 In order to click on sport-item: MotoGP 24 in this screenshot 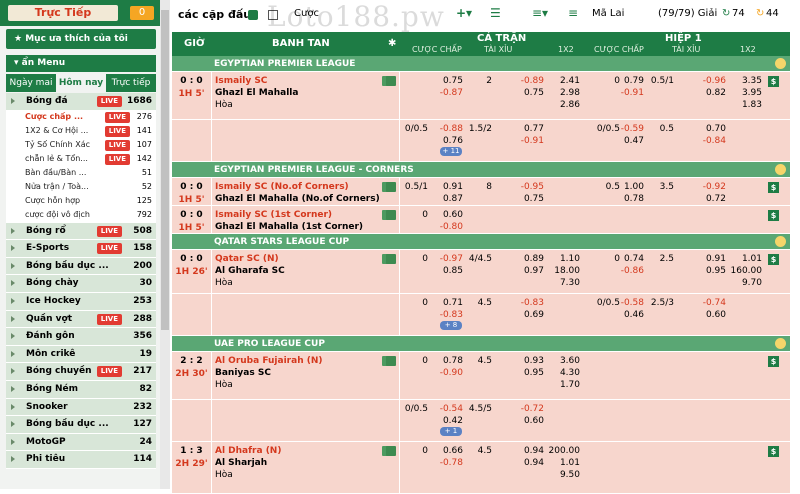, I will do `click(81, 442)`.